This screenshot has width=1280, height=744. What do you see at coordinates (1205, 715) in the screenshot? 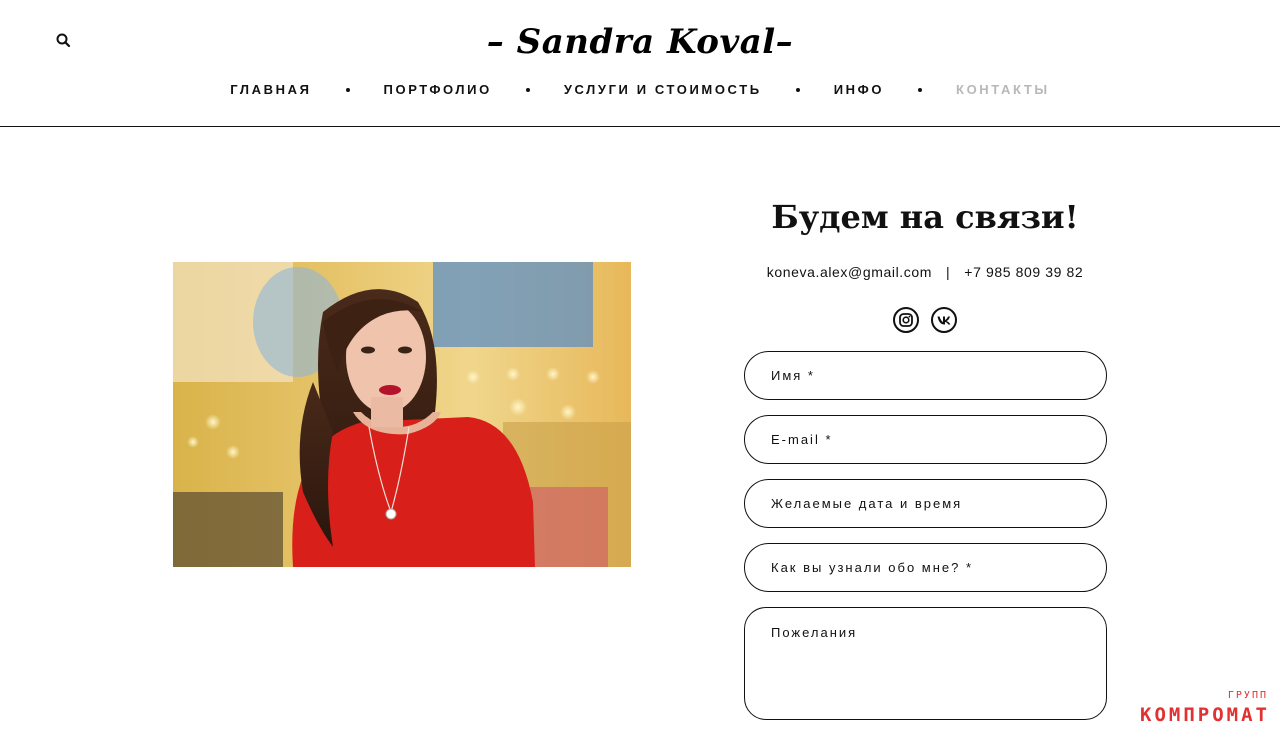
I see `watermark-main-text: КОМПРОМАТ` at bounding box center [1205, 715].